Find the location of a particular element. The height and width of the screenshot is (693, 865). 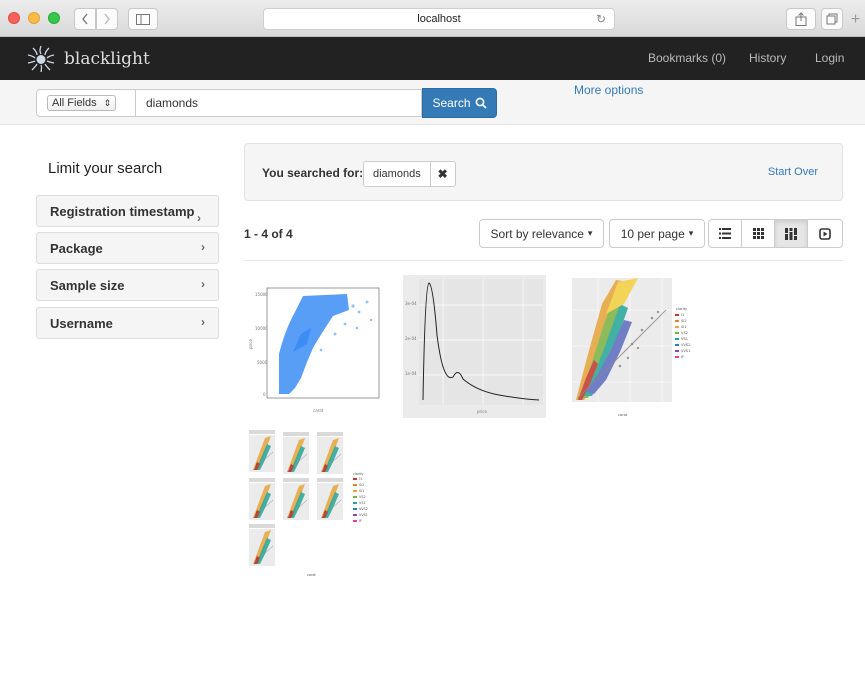

bookmarks-link: Bookmarks (0) is located at coordinates (687, 58).